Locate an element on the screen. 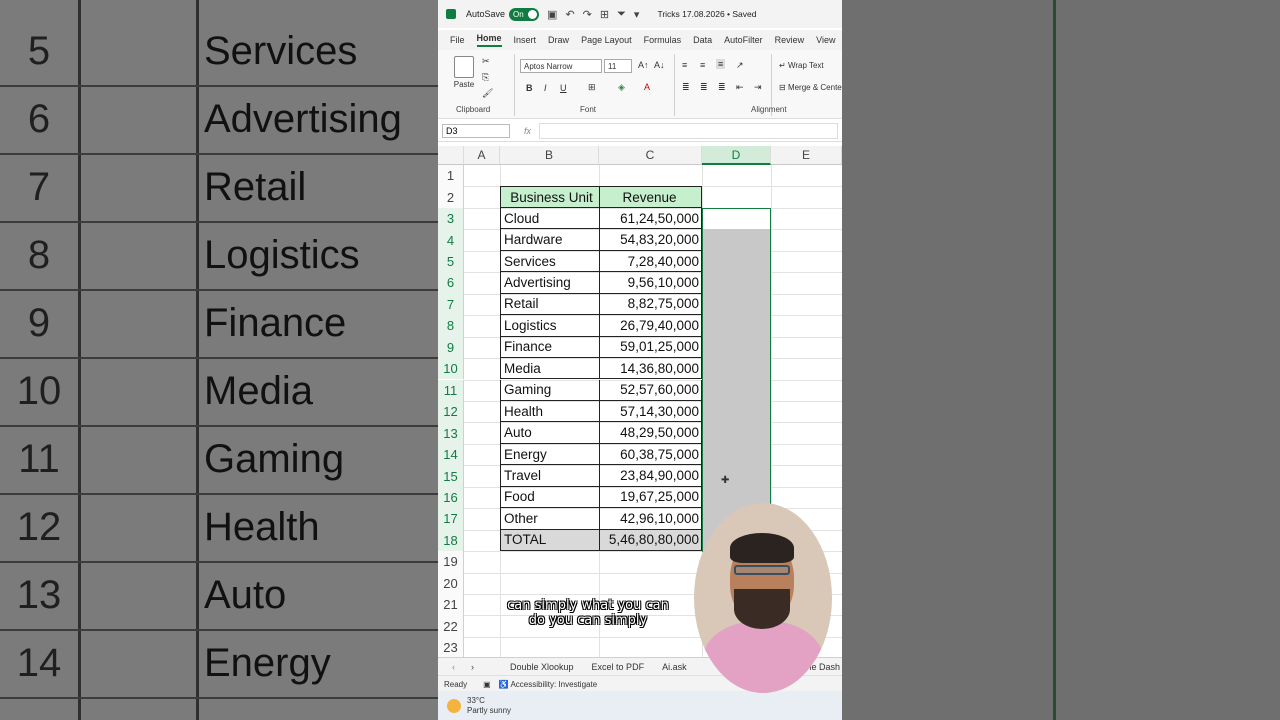  row-header: 12 is located at coordinates (451, 411).